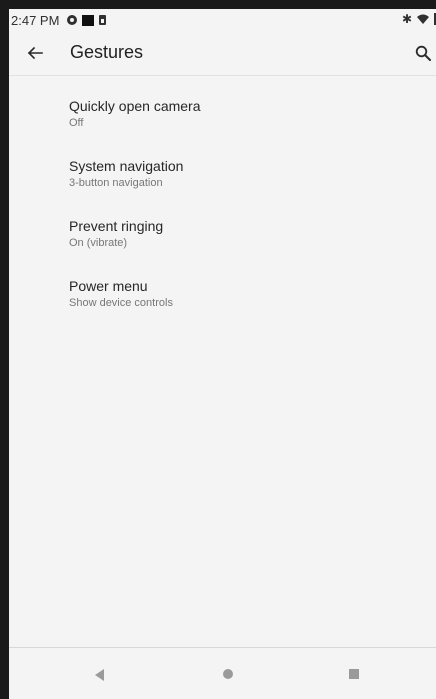  What do you see at coordinates (35, 20) in the screenshot?
I see `status-time: 2:47 PM` at bounding box center [35, 20].